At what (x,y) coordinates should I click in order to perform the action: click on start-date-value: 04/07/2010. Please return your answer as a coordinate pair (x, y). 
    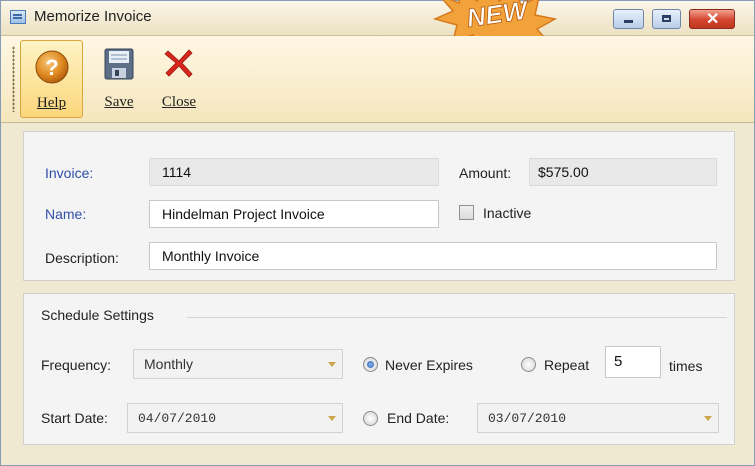
    Looking at the image, I should click on (177, 418).